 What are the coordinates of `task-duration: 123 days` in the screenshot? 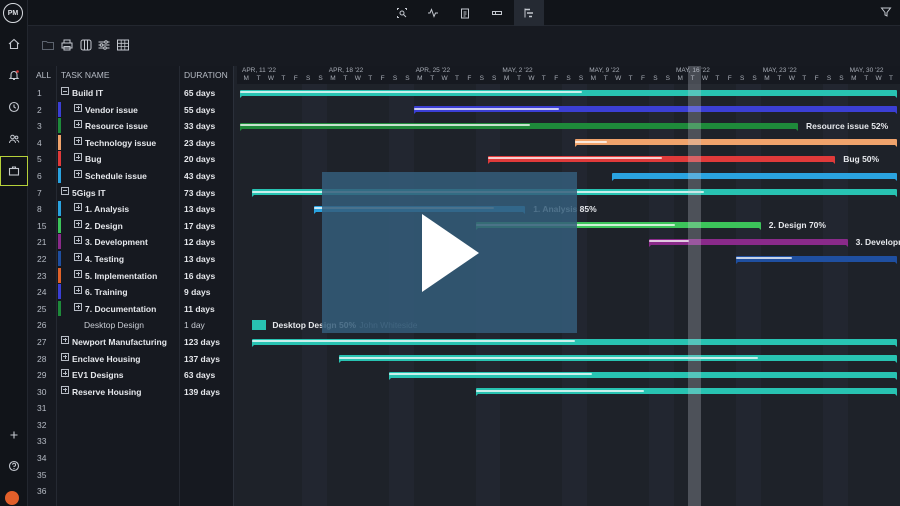 It's located at (202, 342).